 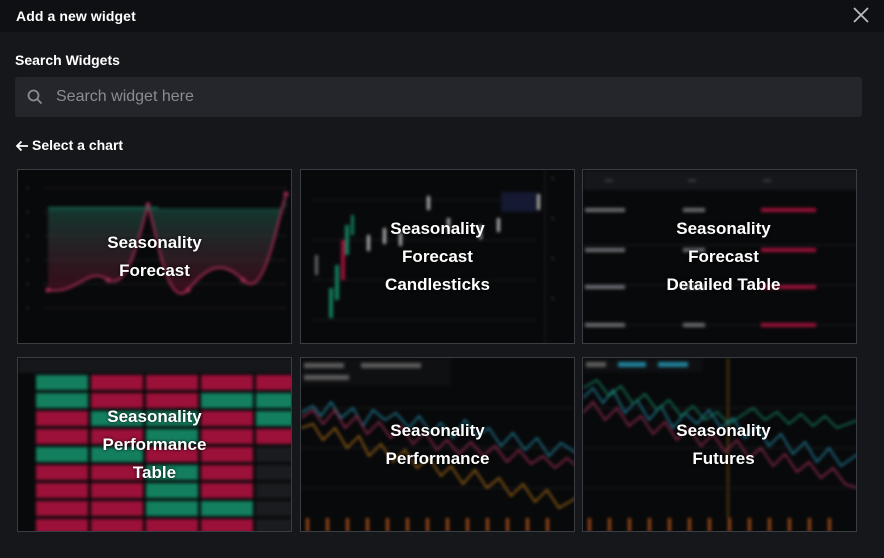 What do you see at coordinates (78, 145) in the screenshot?
I see `back-link-label: Select a chart` at bounding box center [78, 145].